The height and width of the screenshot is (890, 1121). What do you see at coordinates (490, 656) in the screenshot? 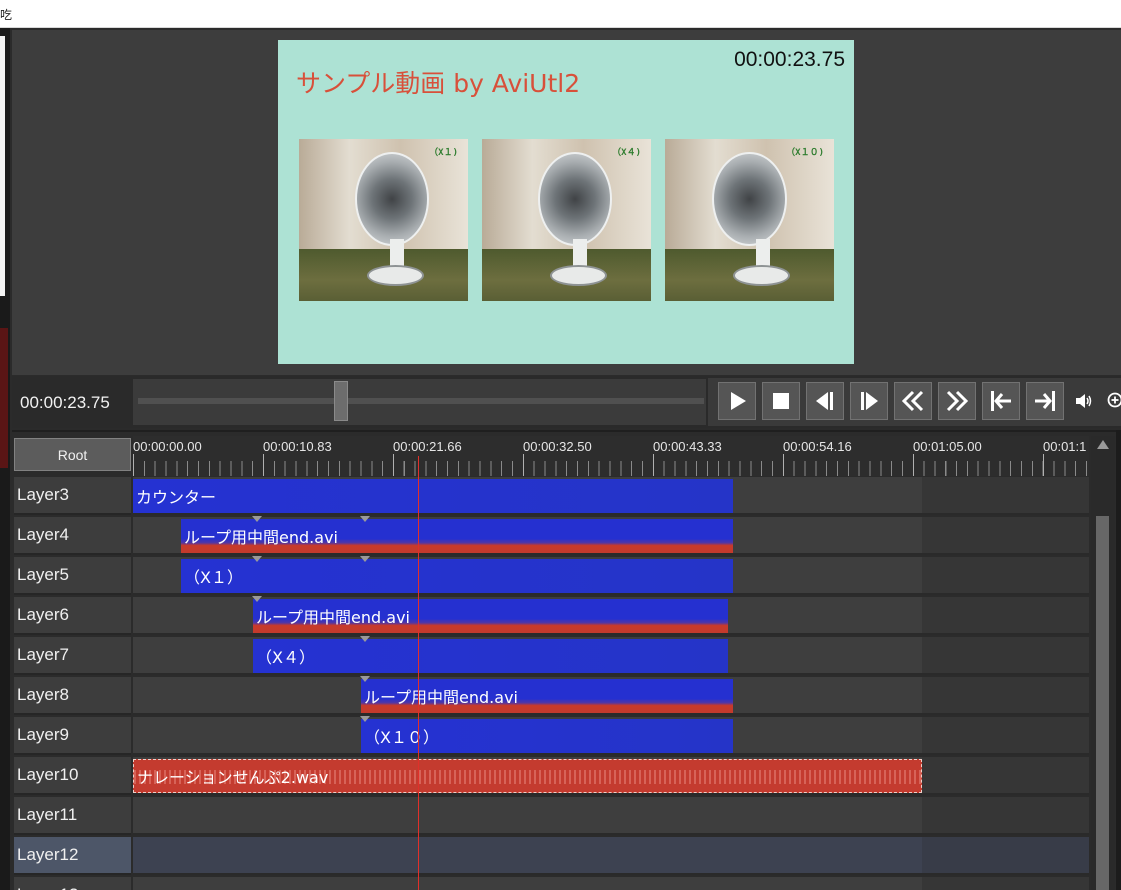
I see `clip-text-x4: （X４）` at bounding box center [490, 656].